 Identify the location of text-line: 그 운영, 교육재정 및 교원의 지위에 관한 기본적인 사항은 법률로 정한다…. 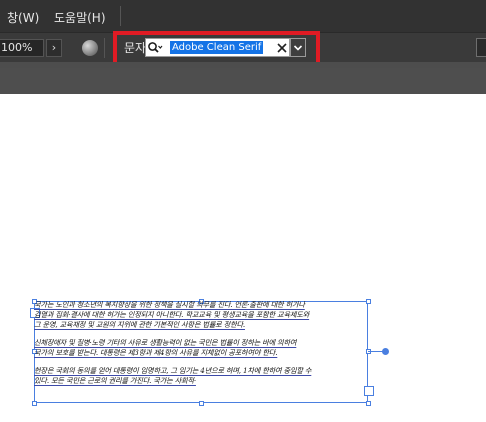
(139, 324).